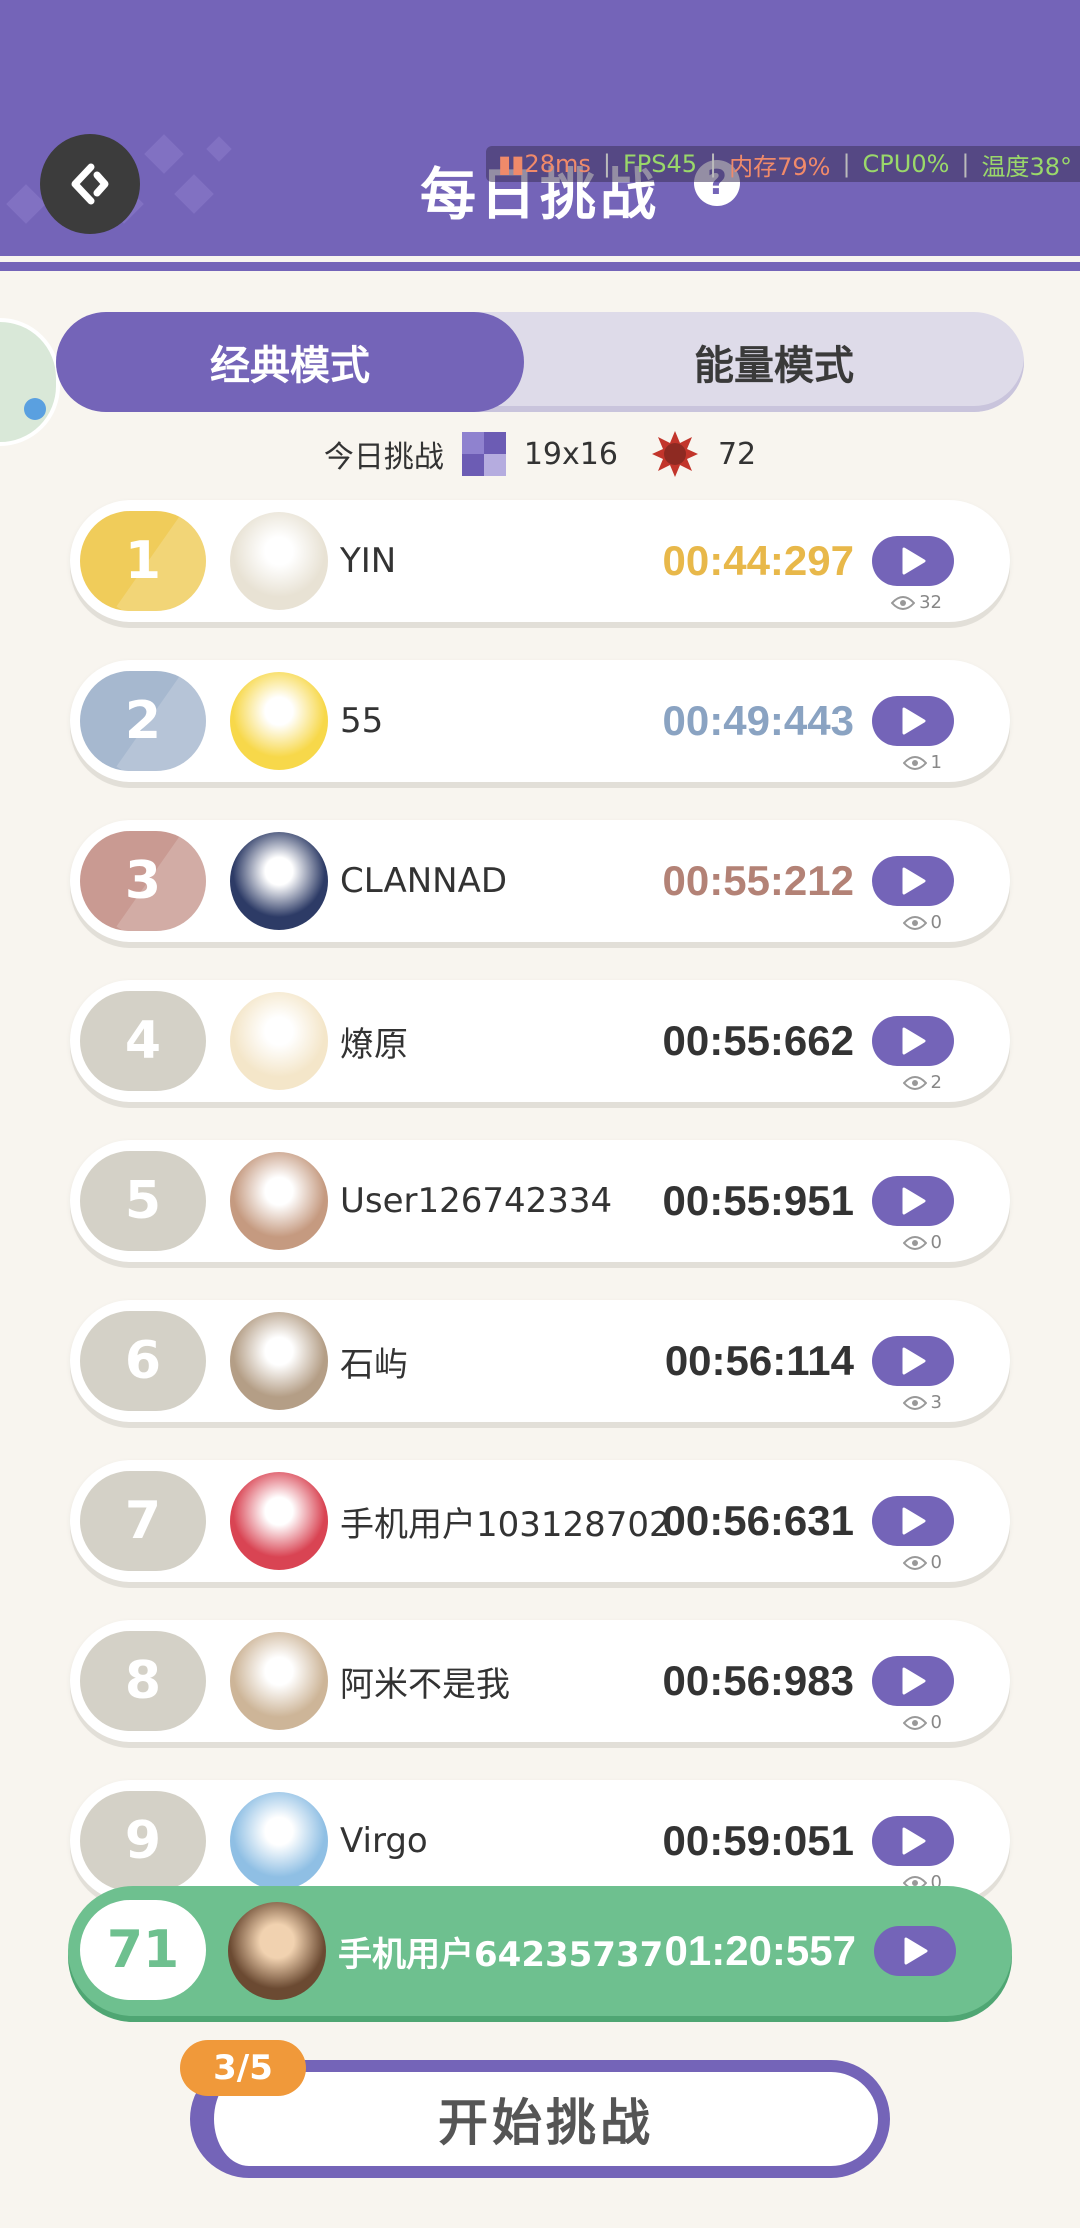 The height and width of the screenshot is (2228, 1080). I want to click on player-time: 00:59:051, so click(758, 1840).